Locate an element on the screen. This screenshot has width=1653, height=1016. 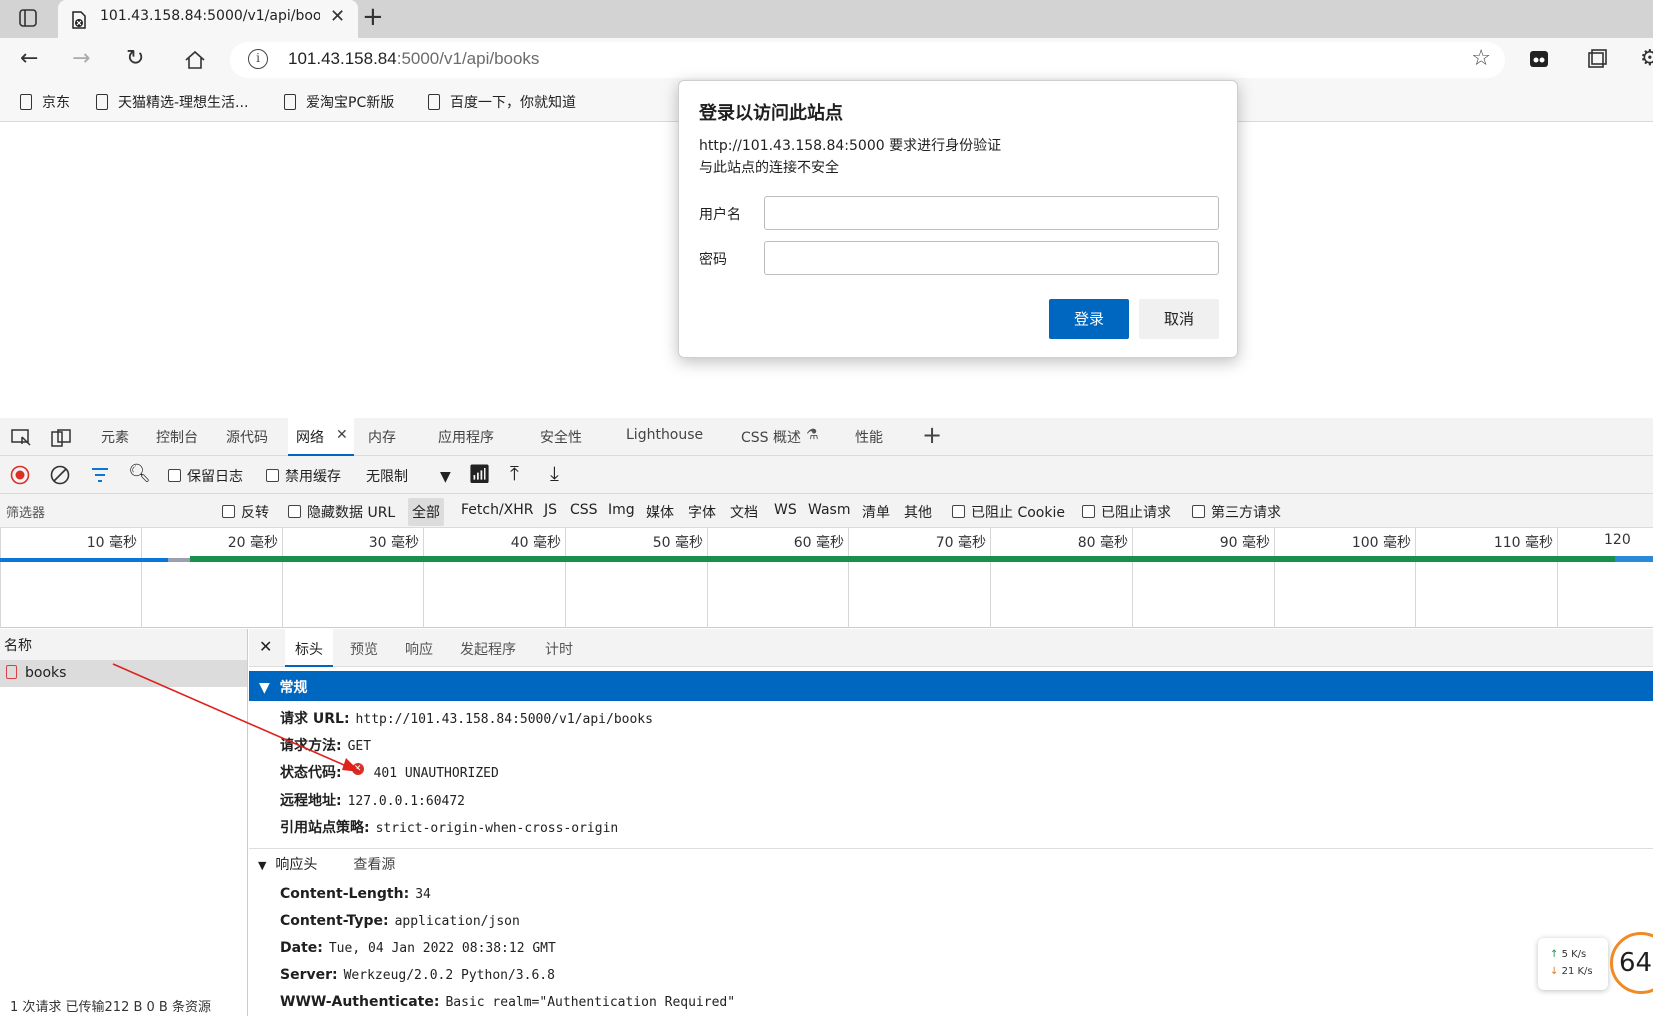
invert-checkbox: 反转 is located at coordinates (245, 512).